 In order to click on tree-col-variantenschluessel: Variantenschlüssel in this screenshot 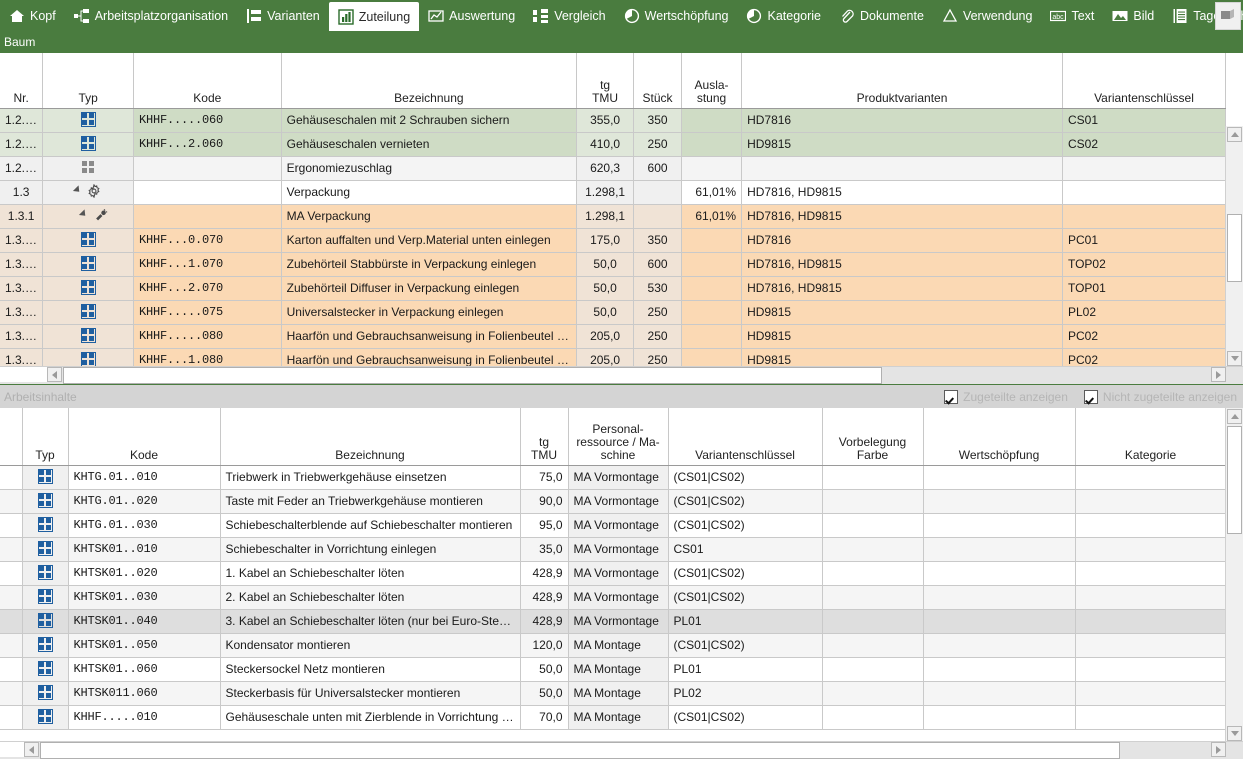, I will do `click(1144, 81)`.